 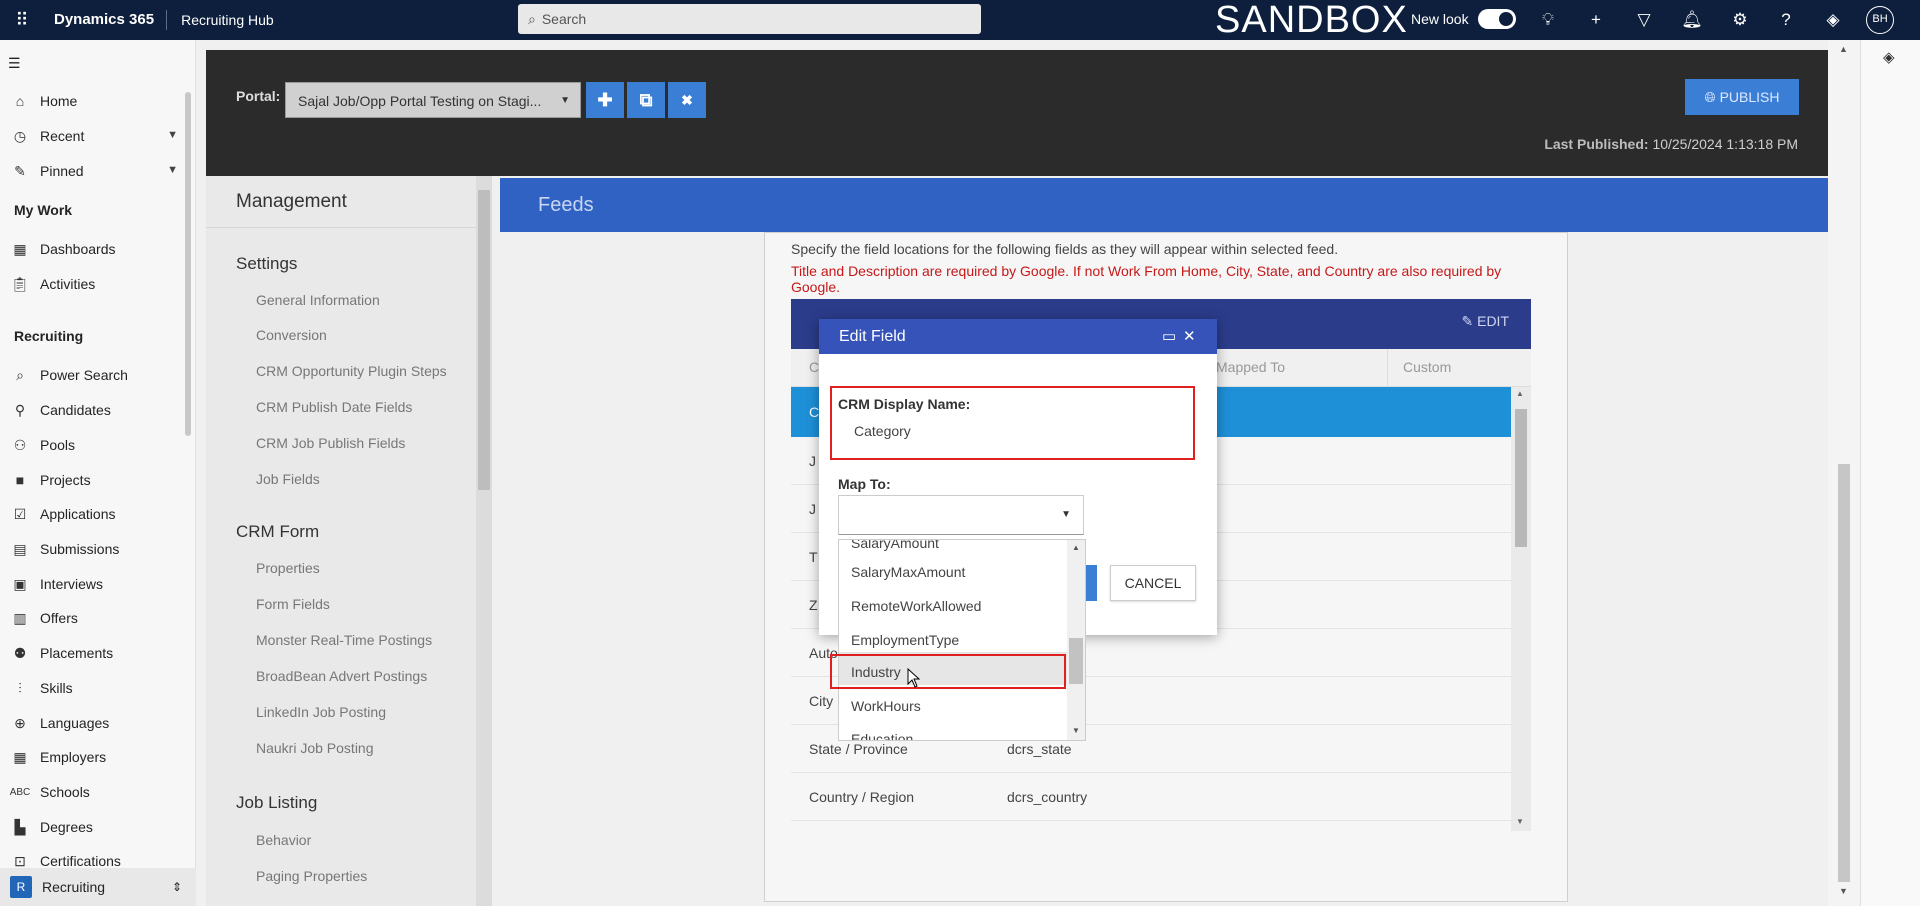 What do you see at coordinates (95, 171) in the screenshot?
I see `sidebar-item-pinned: ✎ Pinned ▼` at bounding box center [95, 171].